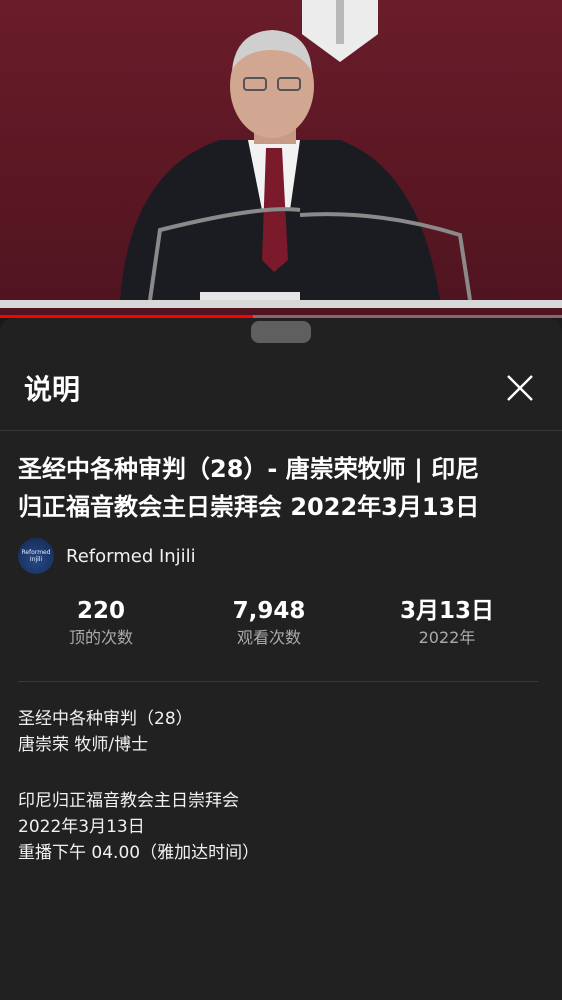 Image resolution: width=562 pixels, height=1000 pixels. What do you see at coordinates (268, 637) in the screenshot?
I see `stat-label: 观看次数` at bounding box center [268, 637].